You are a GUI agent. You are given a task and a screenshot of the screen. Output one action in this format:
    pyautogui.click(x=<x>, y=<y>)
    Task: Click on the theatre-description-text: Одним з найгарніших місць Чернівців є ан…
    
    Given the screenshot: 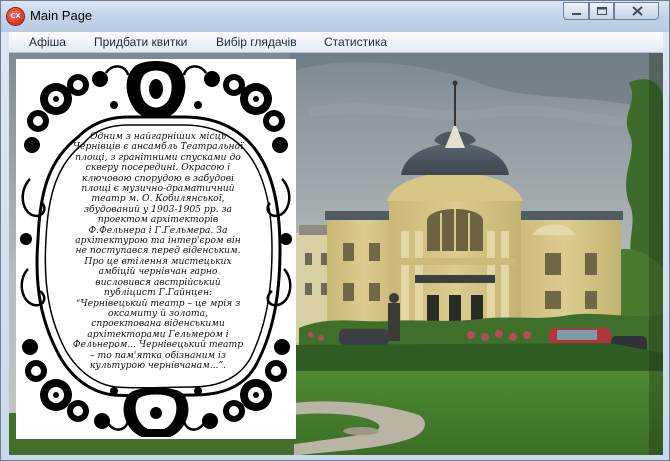 What is the action you would take?
    pyautogui.click(x=158, y=251)
    